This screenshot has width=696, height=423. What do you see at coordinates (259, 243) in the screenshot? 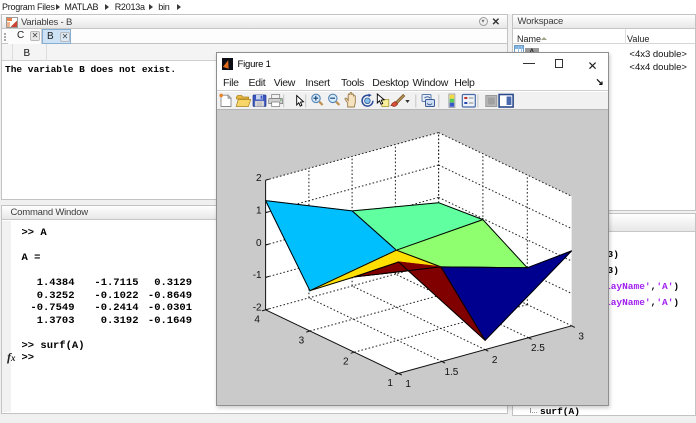
I see `svg-text: 0` at bounding box center [259, 243].